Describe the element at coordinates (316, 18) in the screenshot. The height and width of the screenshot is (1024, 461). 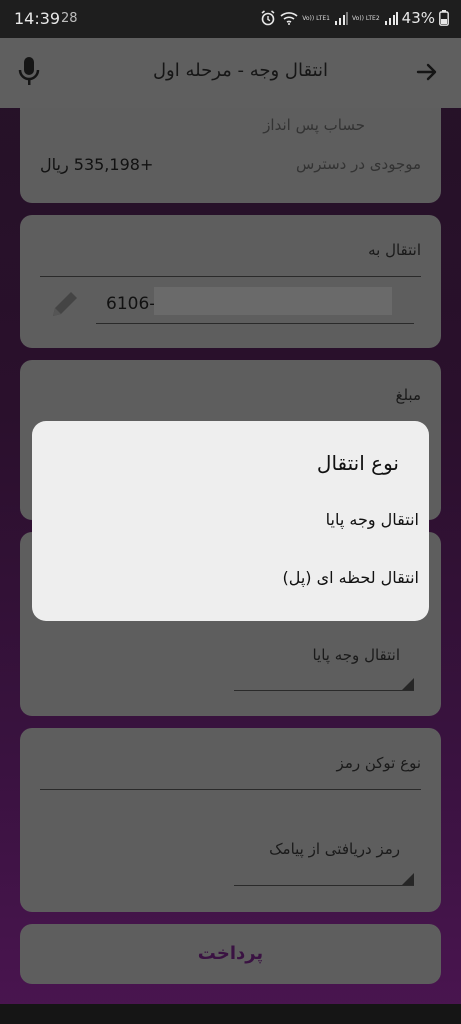
I see `lte1-label: Vo)) LTE1` at that location.